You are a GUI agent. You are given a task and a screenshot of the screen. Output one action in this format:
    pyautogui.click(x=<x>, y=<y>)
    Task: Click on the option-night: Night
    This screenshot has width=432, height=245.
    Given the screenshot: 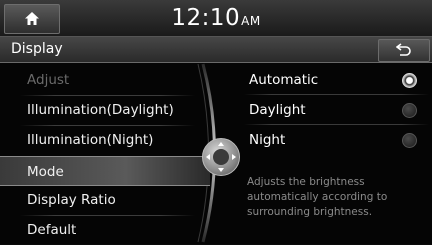 What is the action you would take?
    pyautogui.click(x=335, y=140)
    